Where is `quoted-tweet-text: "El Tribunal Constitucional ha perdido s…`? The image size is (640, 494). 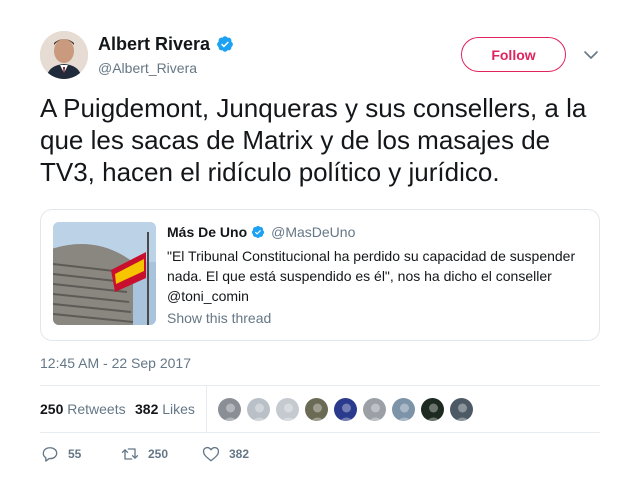 quoted-tweet-text: "El Tribunal Constitucional ha perdido s… is located at coordinates (371, 276).